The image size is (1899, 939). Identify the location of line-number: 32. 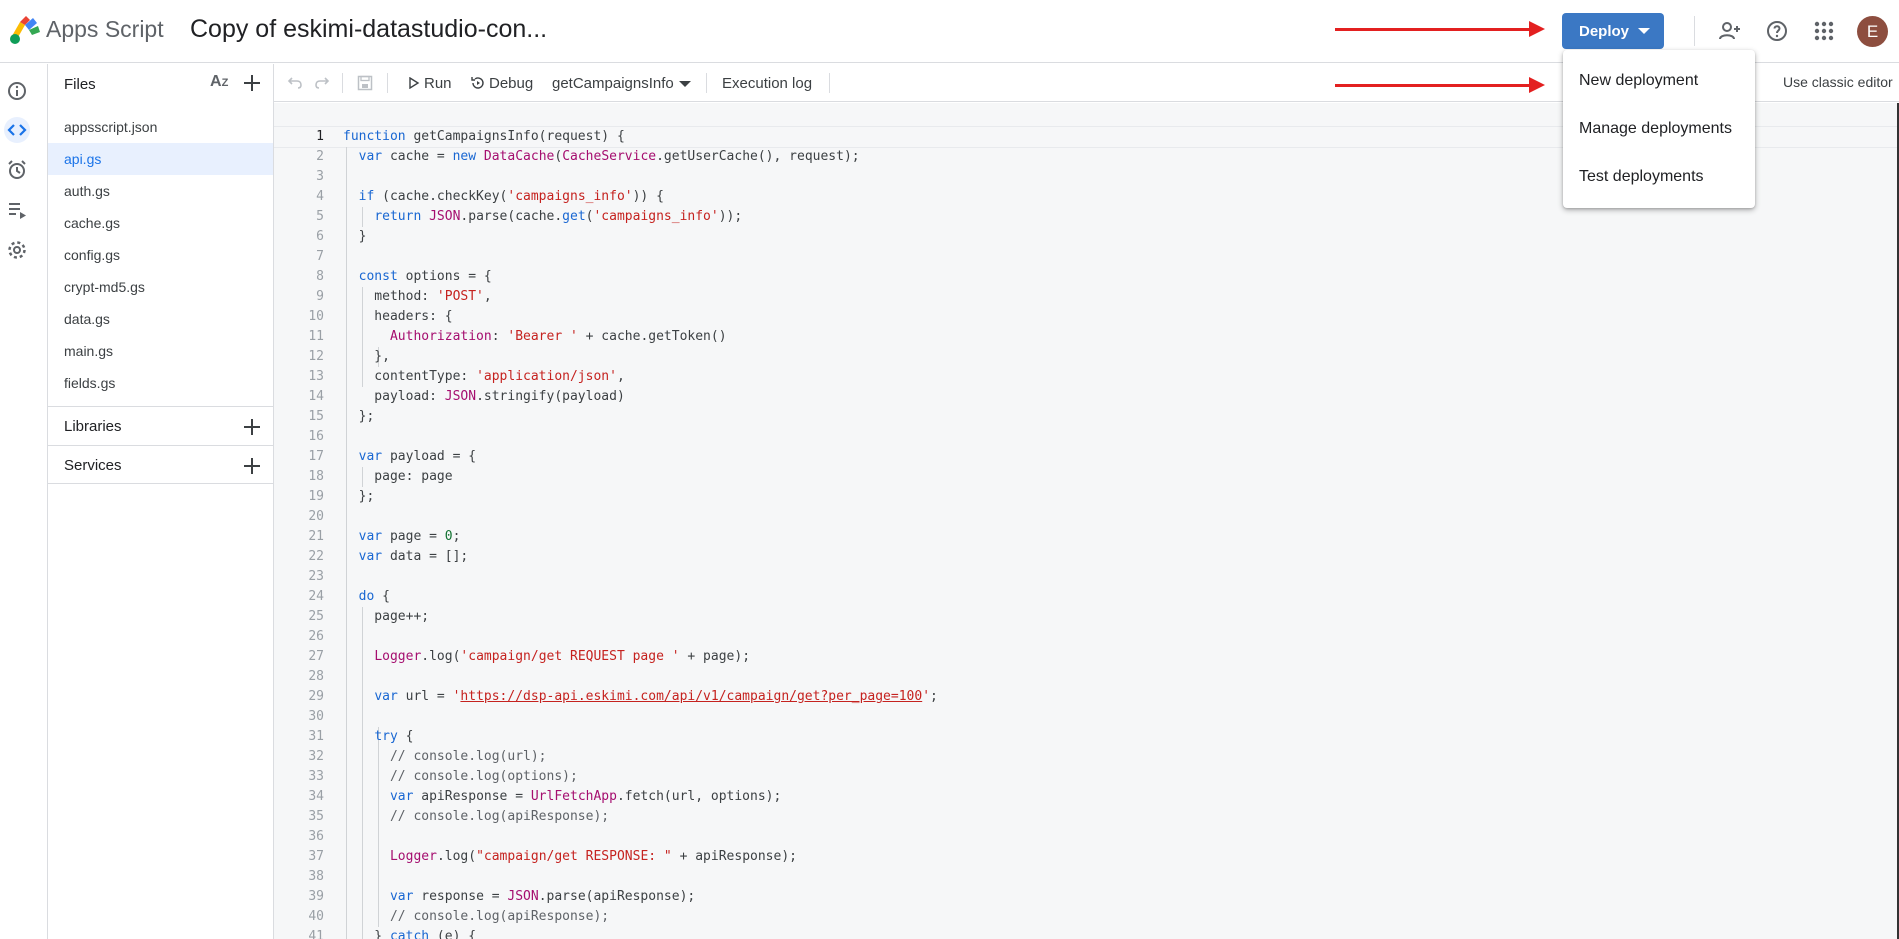
(316, 756).